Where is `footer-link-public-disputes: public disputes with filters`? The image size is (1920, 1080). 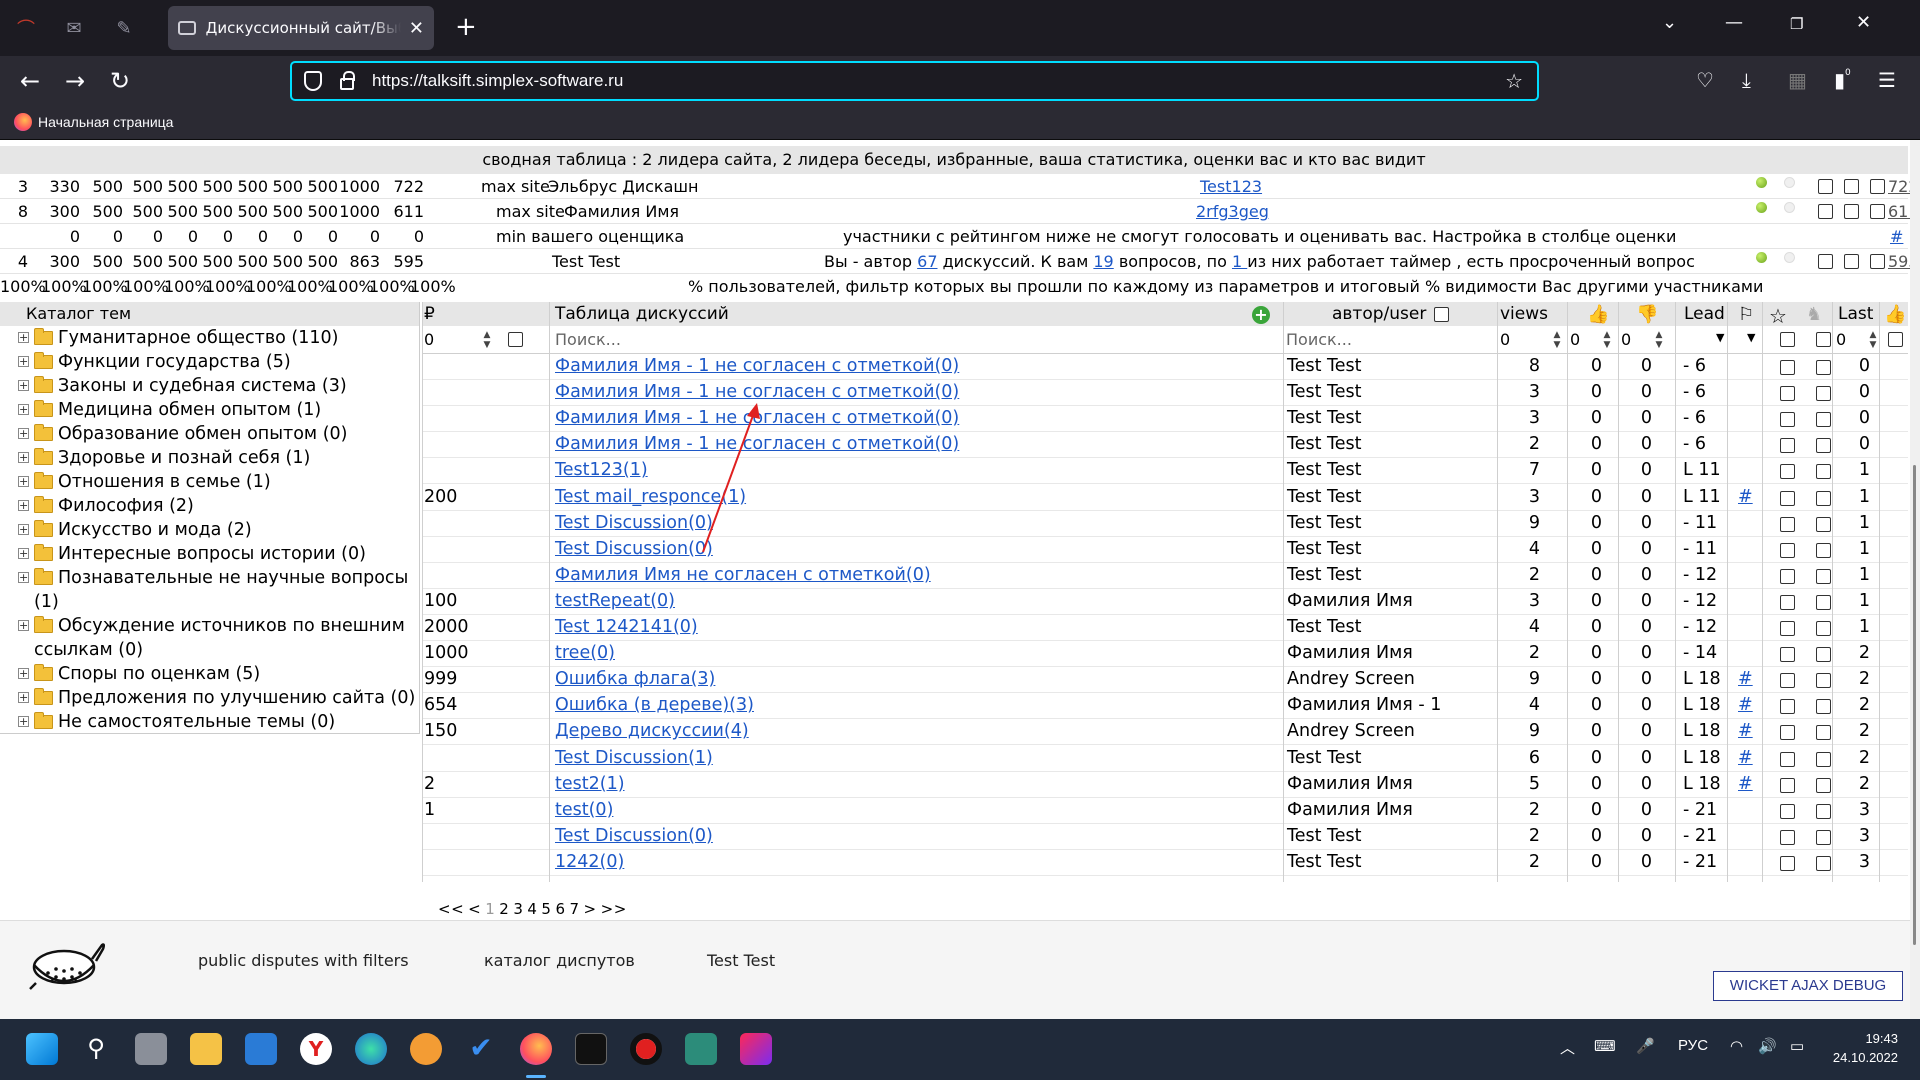 footer-link-public-disputes: public disputes with filters is located at coordinates (303, 960).